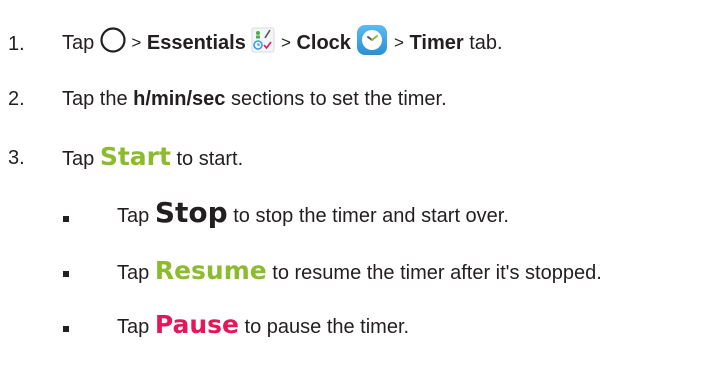 The width and height of the screenshot is (728, 378). I want to click on bullet-text: to stop the timer and start over., so click(371, 216).